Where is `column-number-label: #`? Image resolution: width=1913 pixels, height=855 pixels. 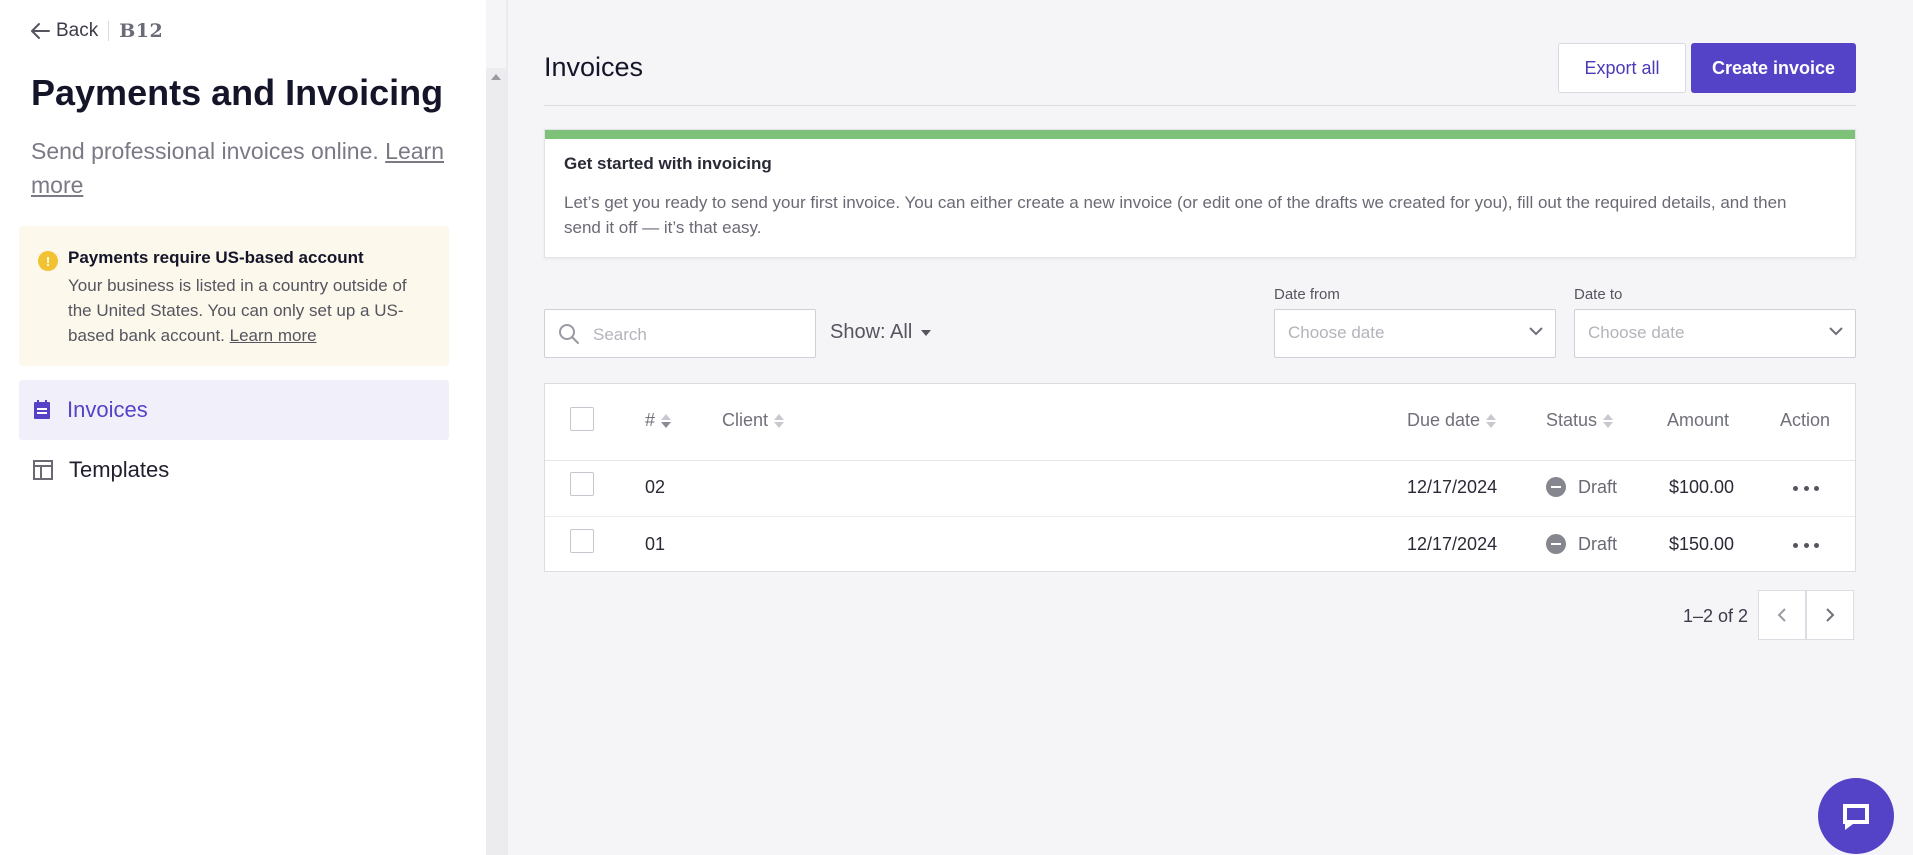 column-number-label: # is located at coordinates (650, 420).